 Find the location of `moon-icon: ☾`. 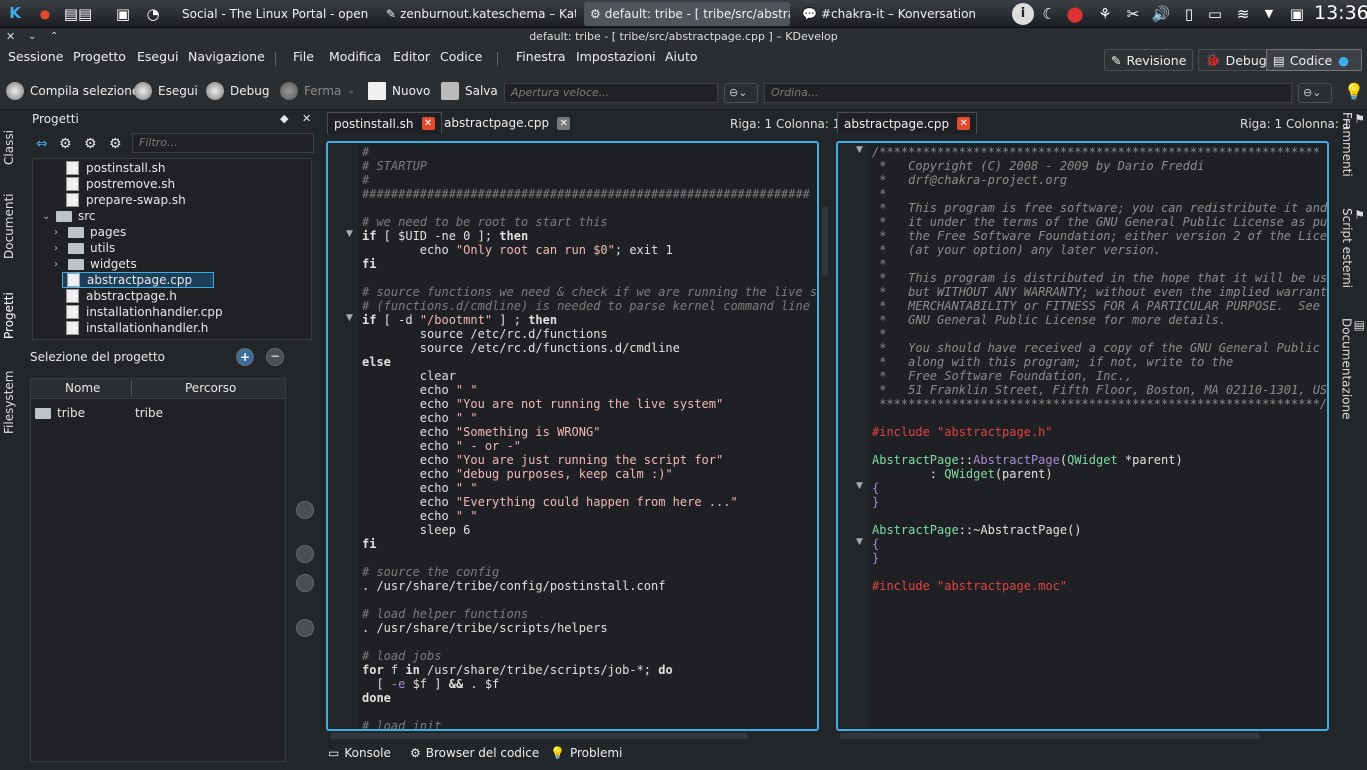

moon-icon: ☾ is located at coordinates (1049, 14).